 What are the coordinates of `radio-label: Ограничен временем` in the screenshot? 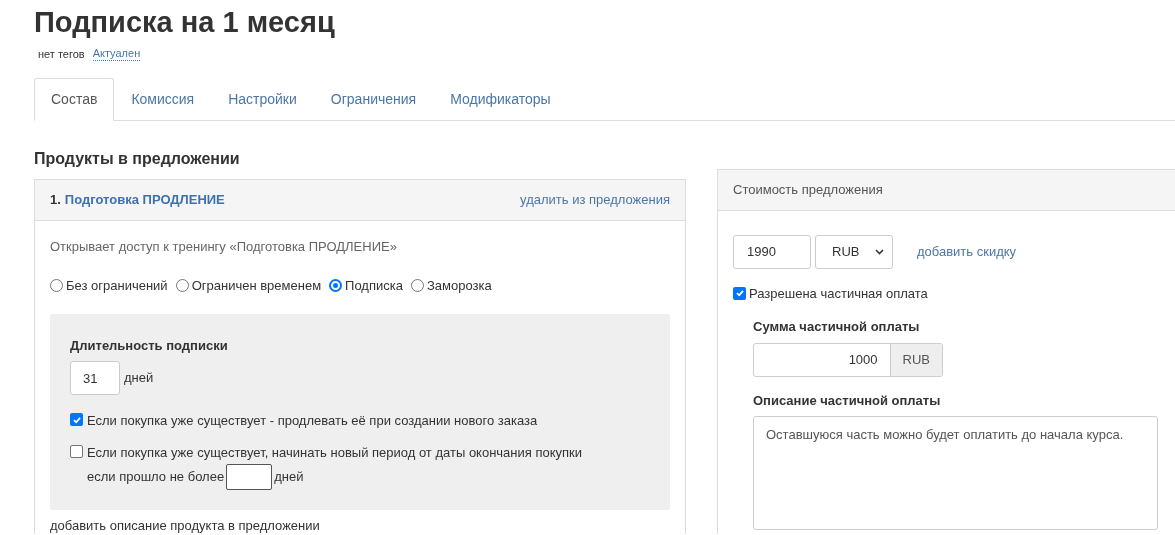 It's located at (256, 286).